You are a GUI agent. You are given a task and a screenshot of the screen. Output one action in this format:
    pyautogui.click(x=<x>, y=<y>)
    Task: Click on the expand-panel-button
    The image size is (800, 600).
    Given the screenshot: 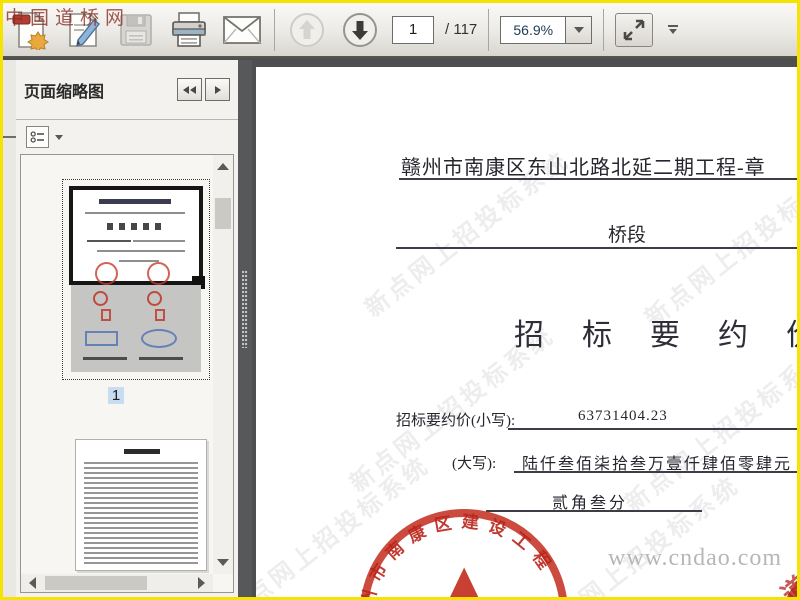 What is the action you would take?
    pyautogui.click(x=217, y=89)
    